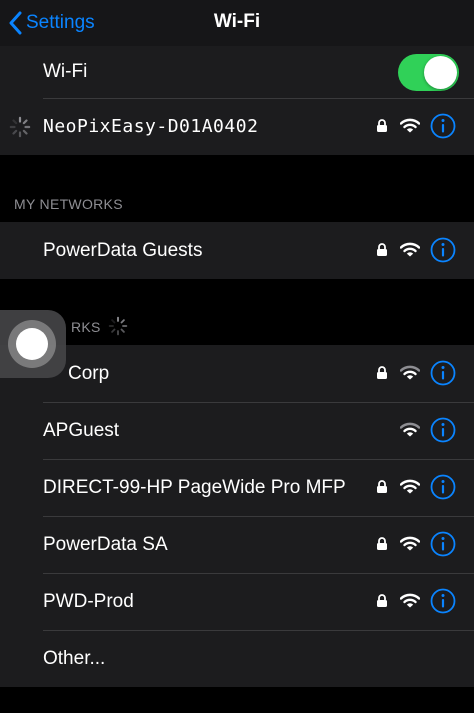 Image resolution: width=474 pixels, height=713 pixels. I want to click on toggle-knob, so click(440, 72).